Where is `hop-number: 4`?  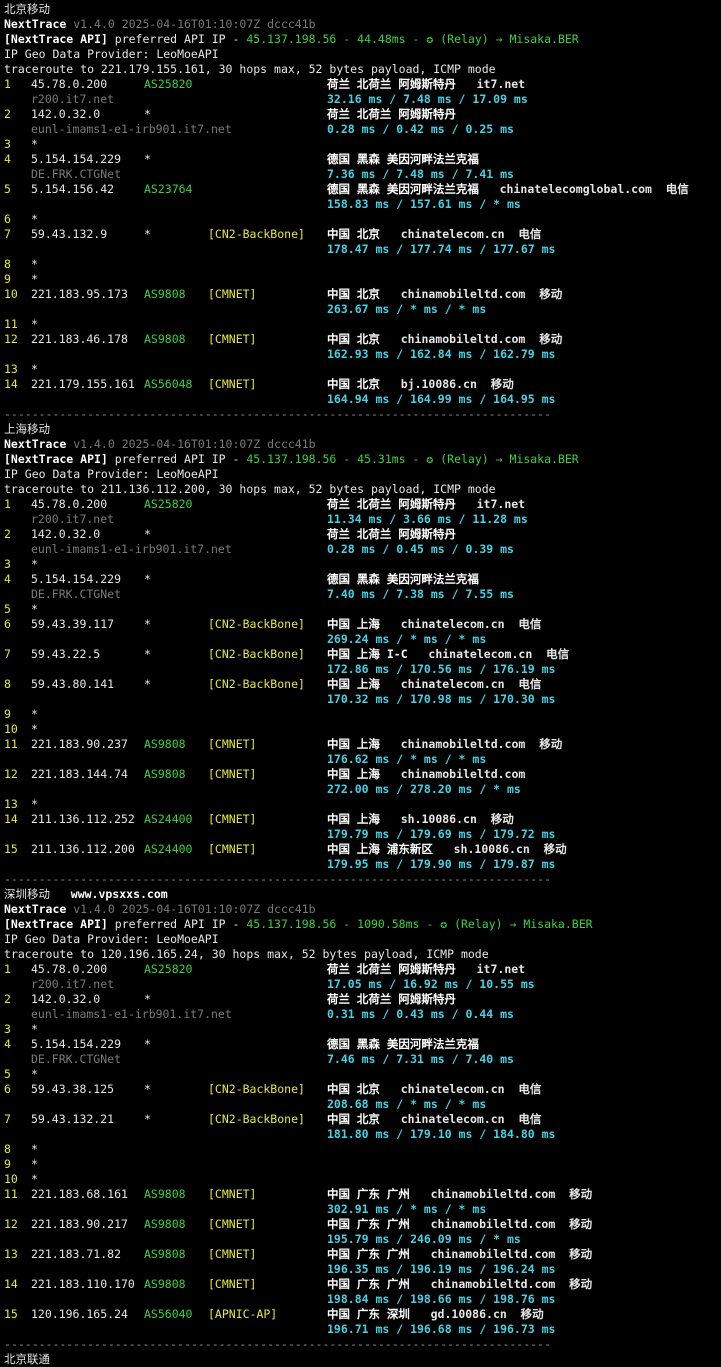 hop-number: 4 is located at coordinates (7, 159).